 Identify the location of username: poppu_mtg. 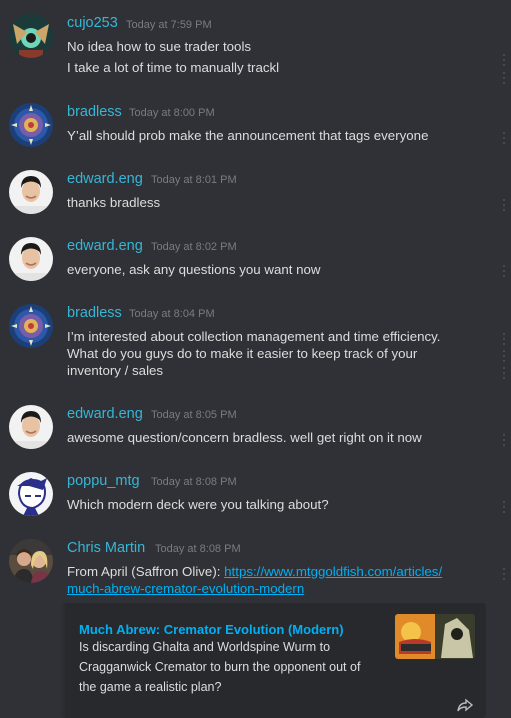
(103, 481).